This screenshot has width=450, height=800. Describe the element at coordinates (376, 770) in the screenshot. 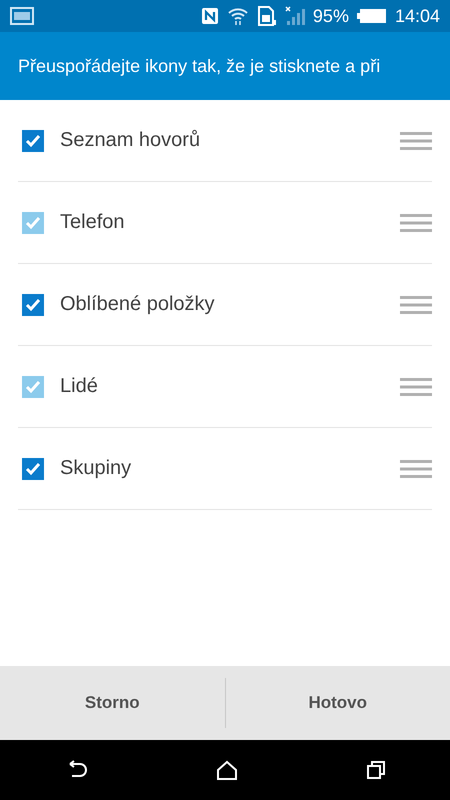

I see `recent-apps-icon` at that location.